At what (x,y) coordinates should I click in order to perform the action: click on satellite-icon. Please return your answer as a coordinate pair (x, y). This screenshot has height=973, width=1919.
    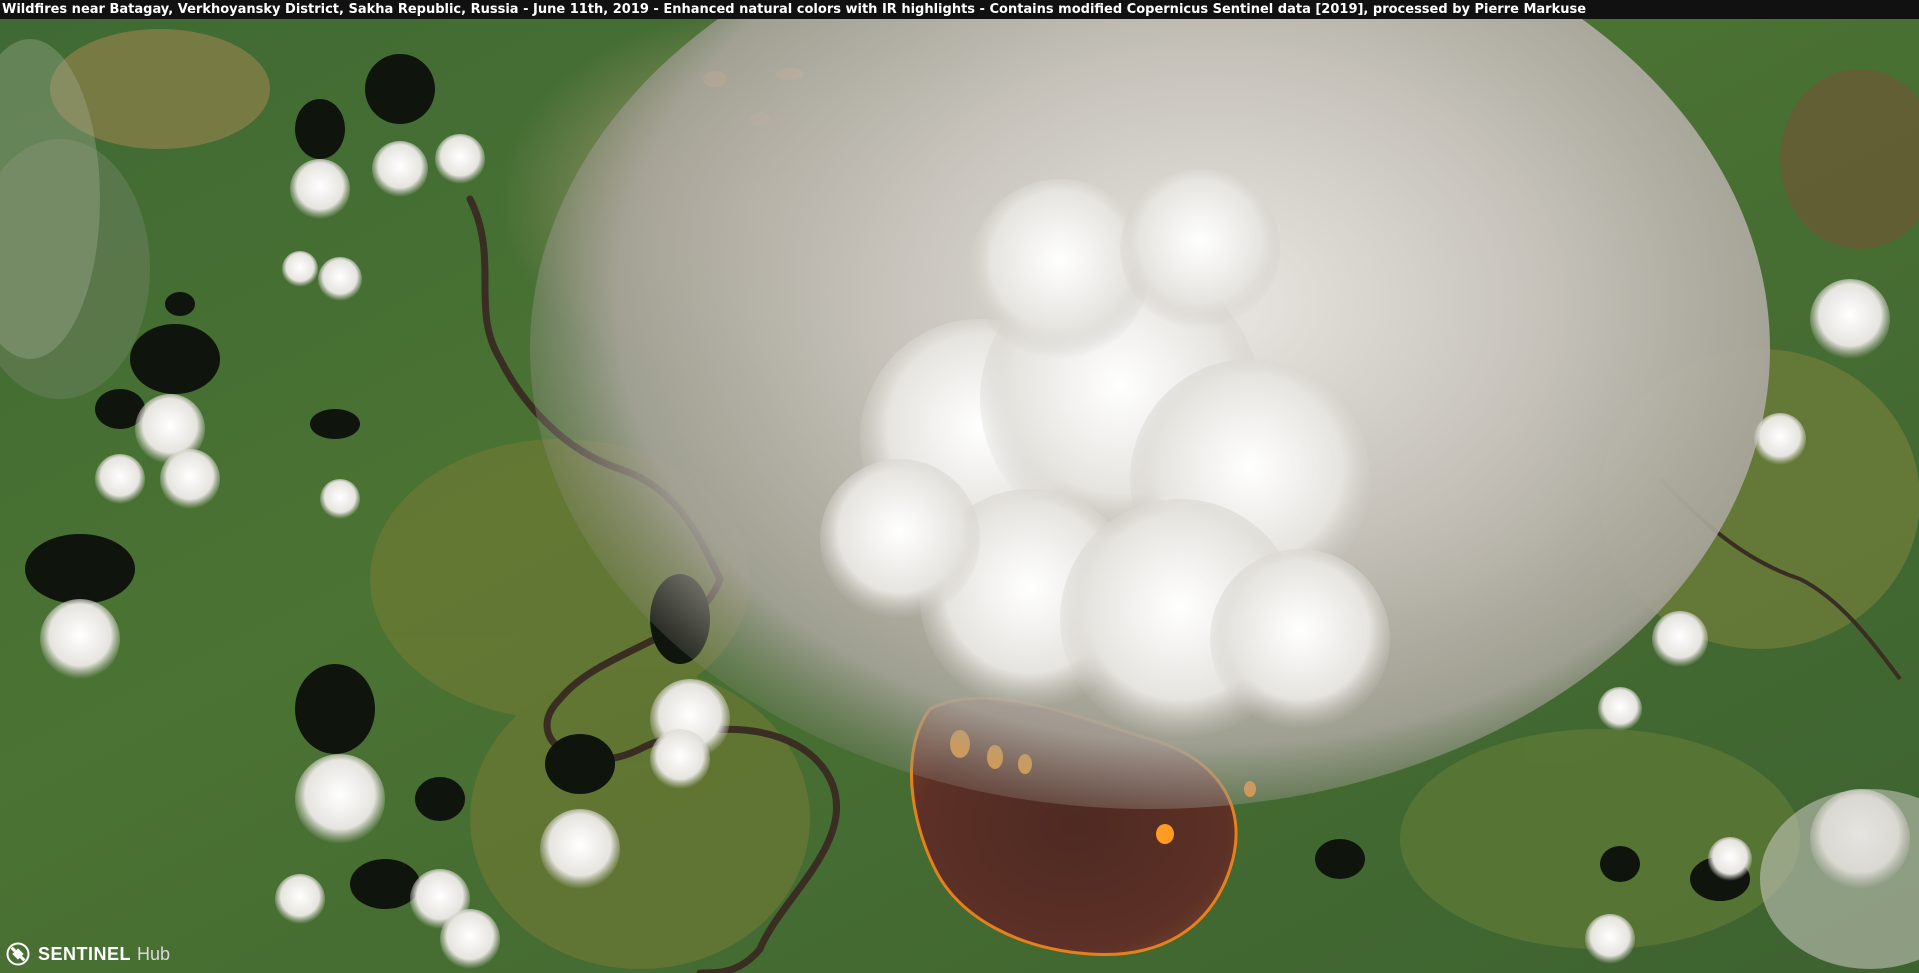
    Looking at the image, I should click on (18, 954).